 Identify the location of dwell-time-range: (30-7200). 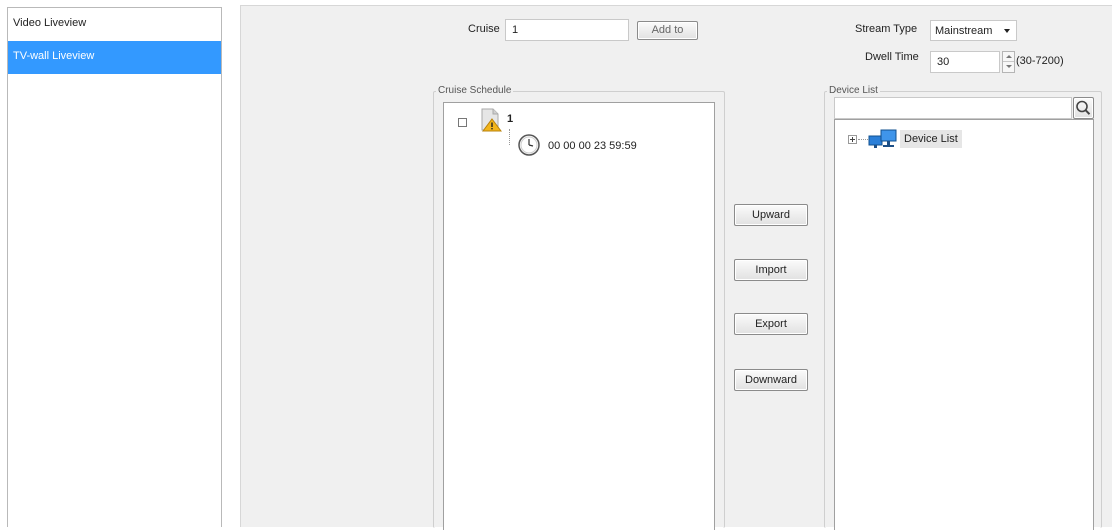
(1040, 61).